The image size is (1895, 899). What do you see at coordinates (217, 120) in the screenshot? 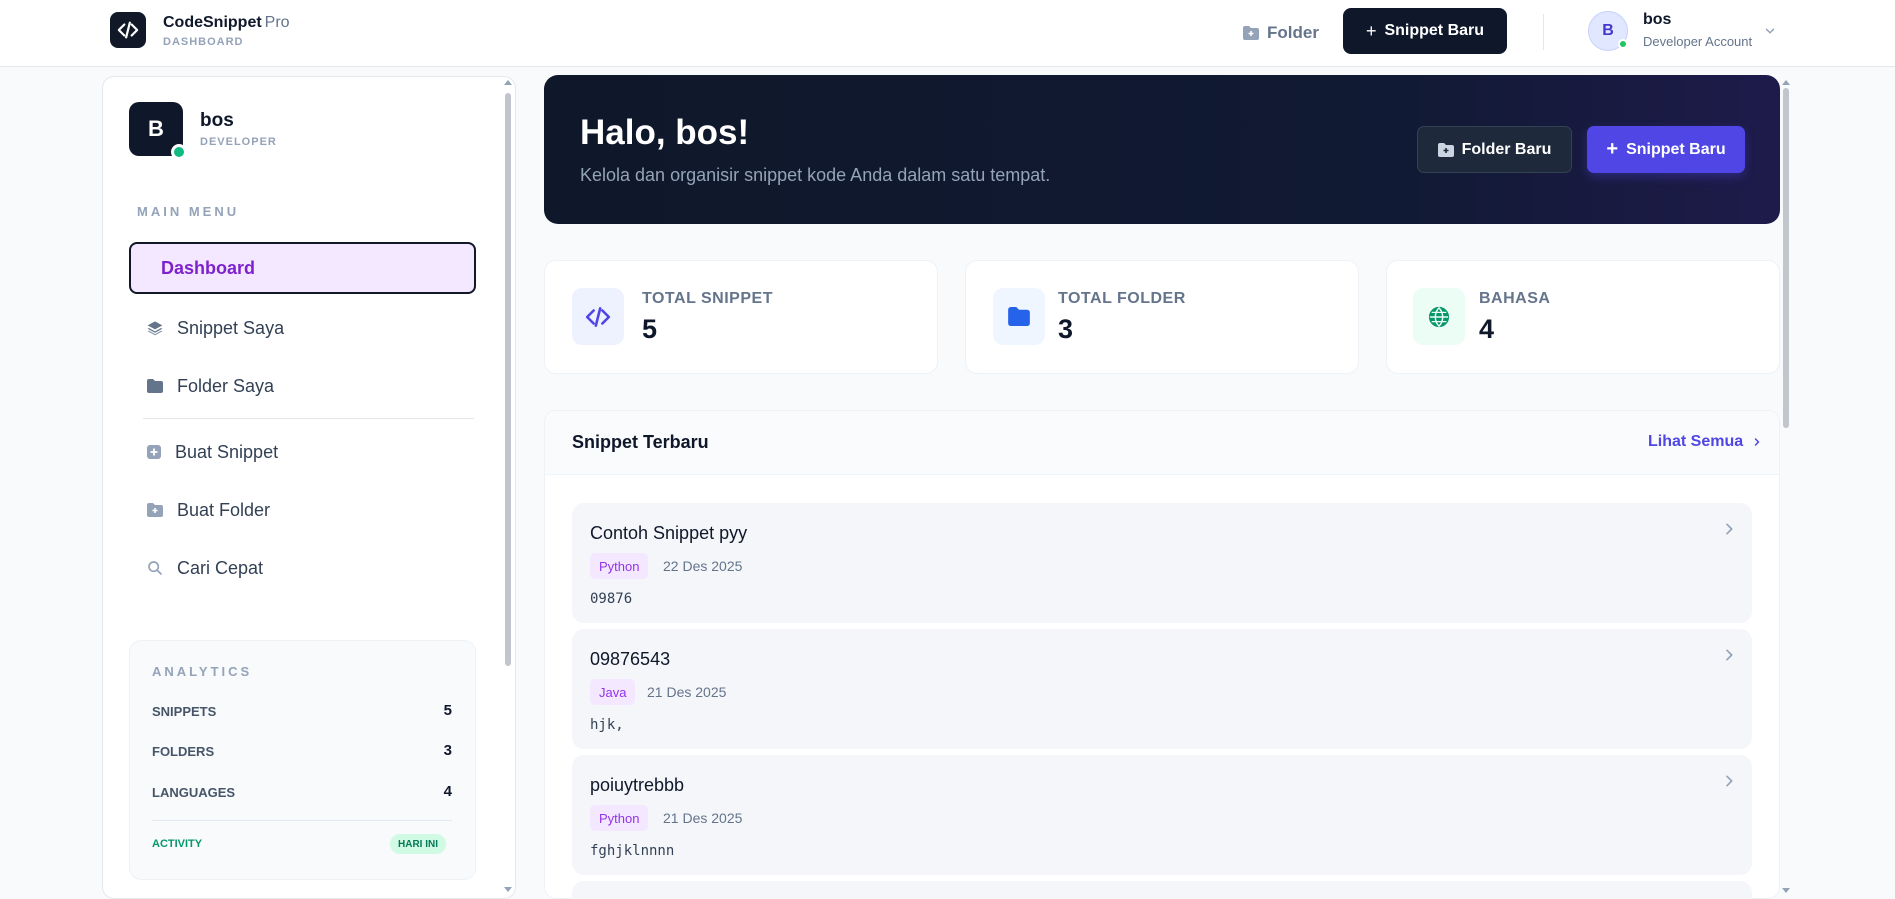
I see `profile-name: bos` at bounding box center [217, 120].